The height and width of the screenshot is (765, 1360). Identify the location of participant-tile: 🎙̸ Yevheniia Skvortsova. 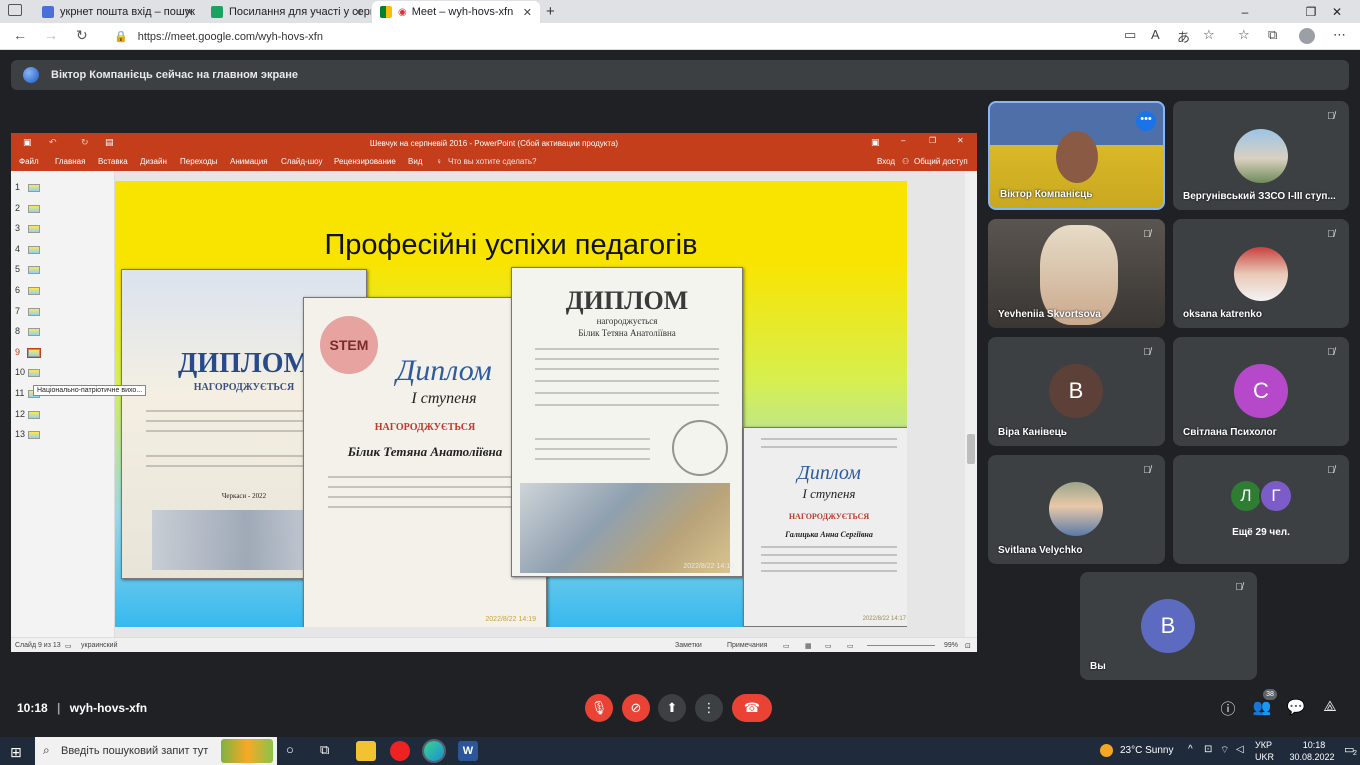
(1076, 273).